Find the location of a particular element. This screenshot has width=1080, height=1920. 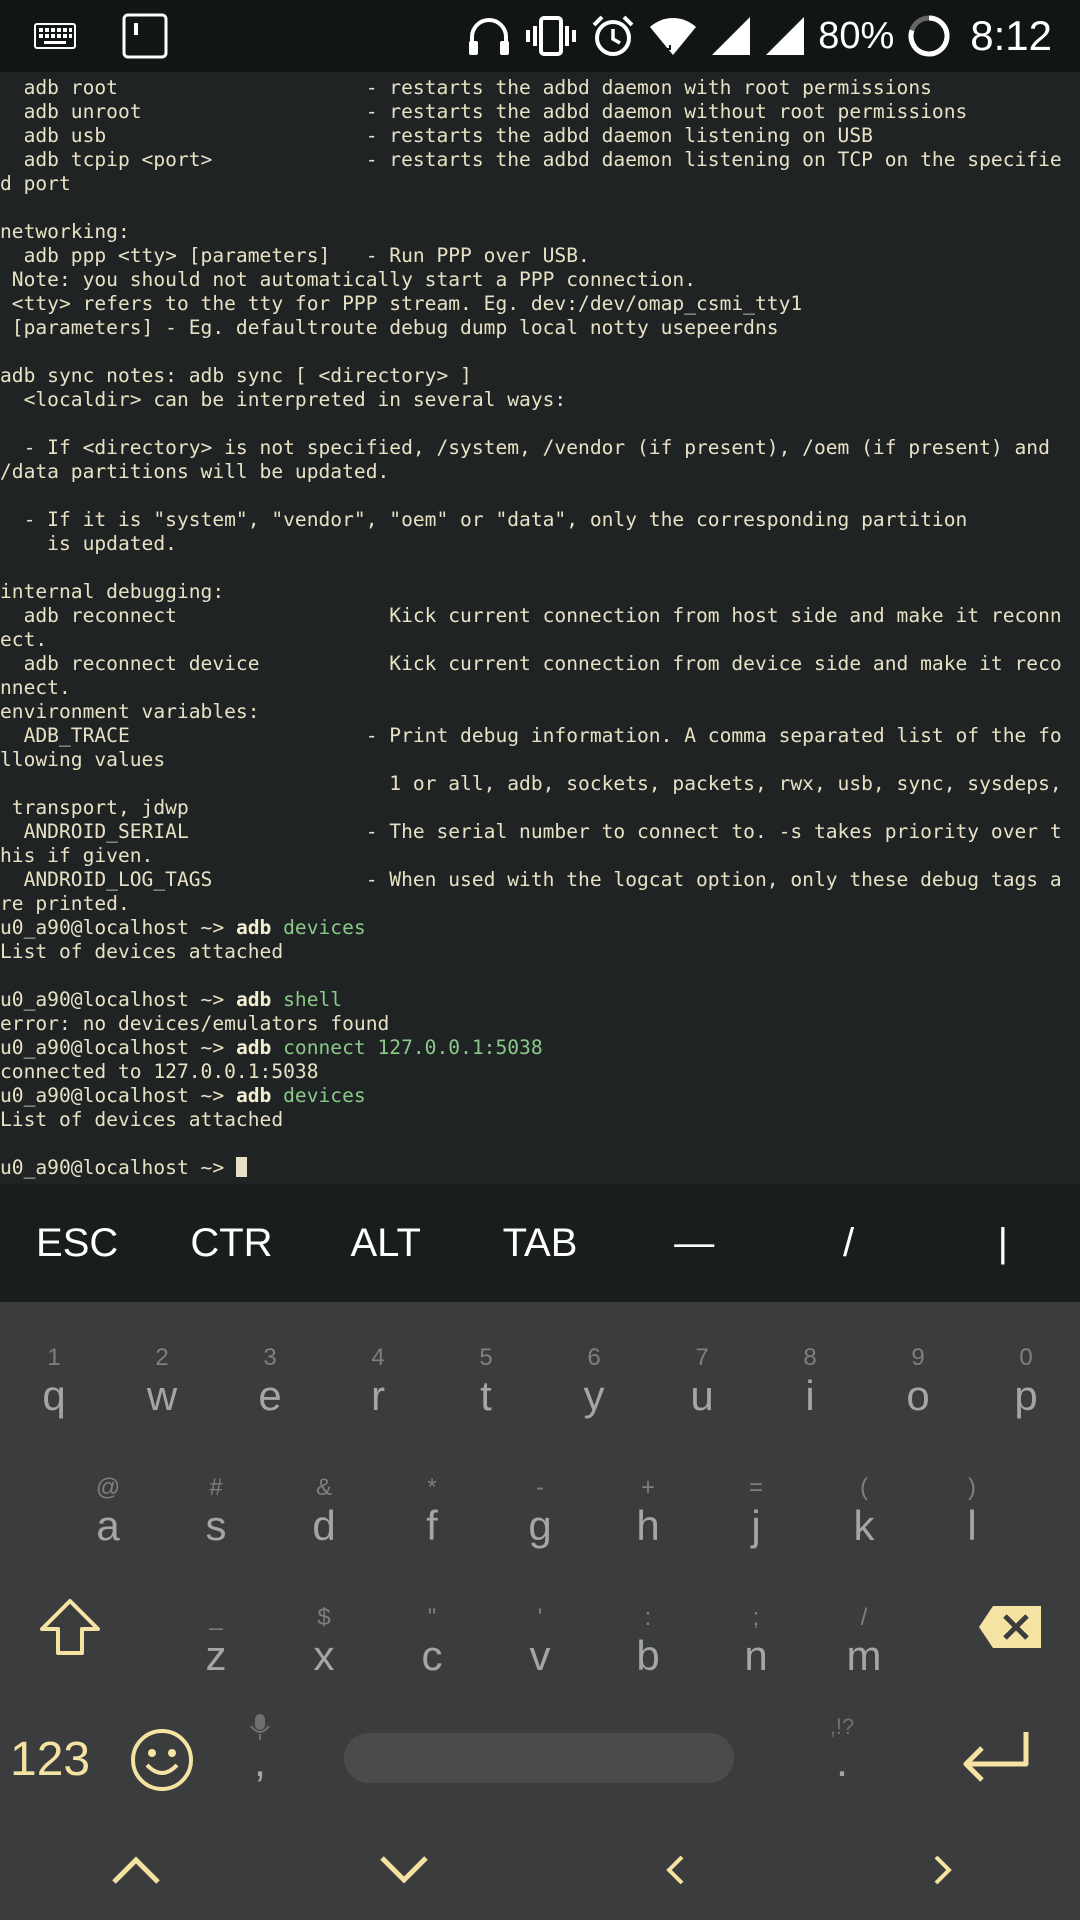

key-hint: 2 is located at coordinates (162, 1357).